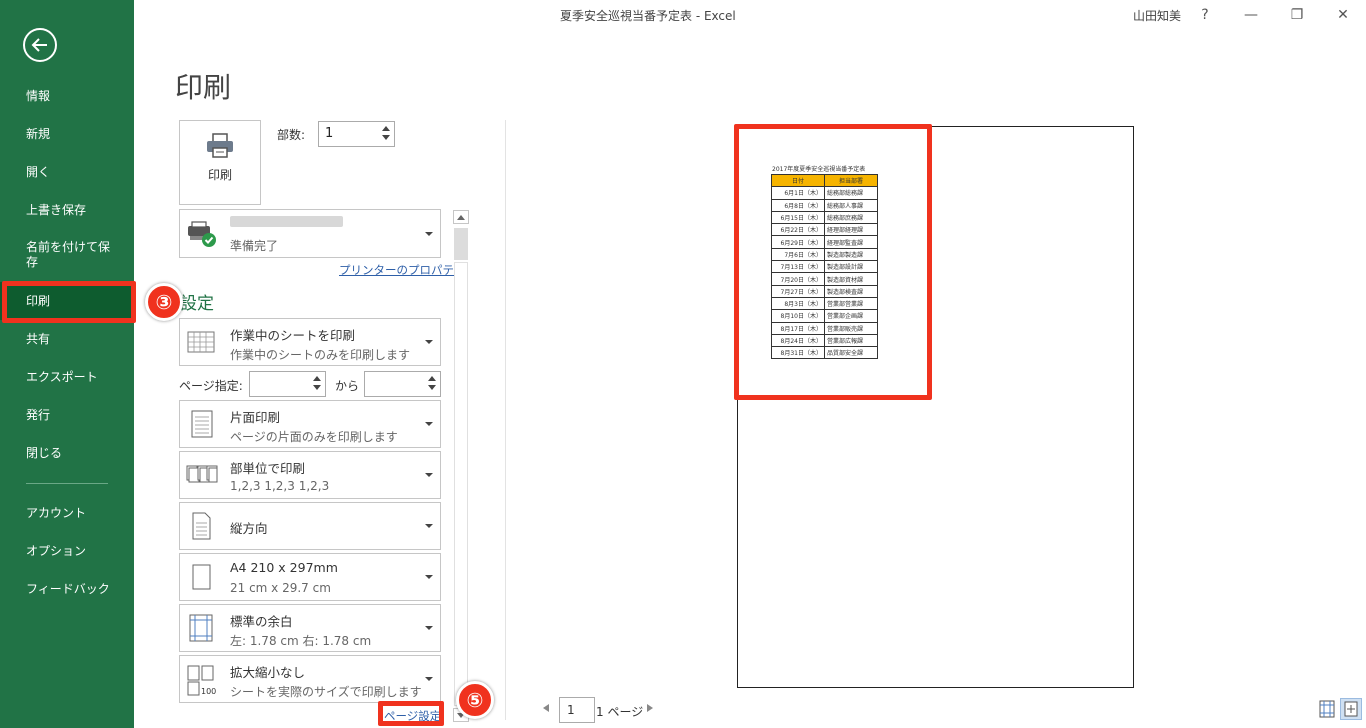 The height and width of the screenshot is (728, 1366). Describe the element at coordinates (67, 377) in the screenshot. I see `sidebar-item-export: エクスポート` at that location.